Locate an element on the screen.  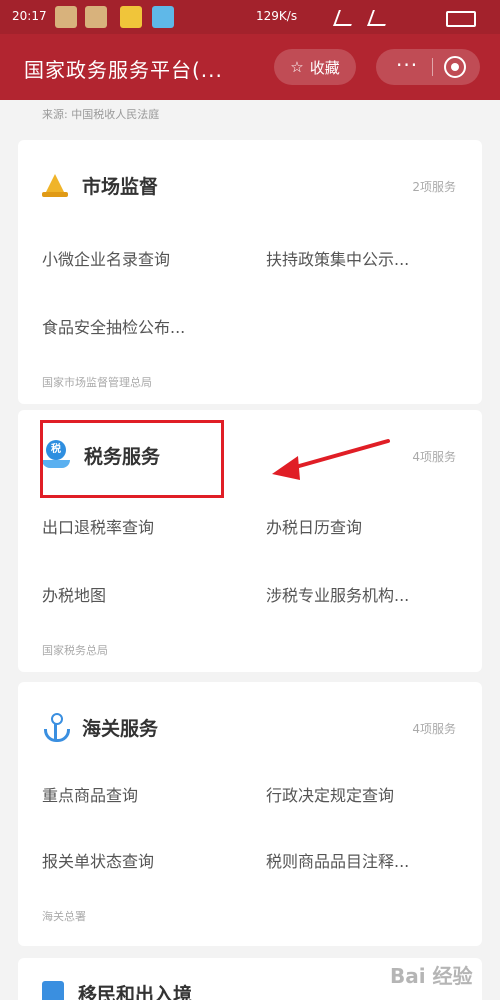
anchor-ring is located at coordinates (57, 719).